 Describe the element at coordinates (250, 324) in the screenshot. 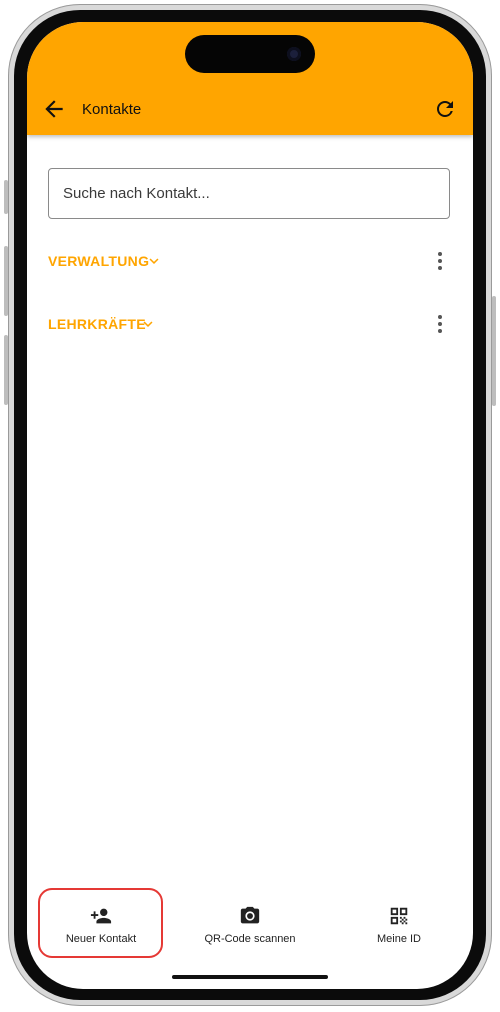

I see `group-lehrkraefte: LEHRKRÄFTE` at that location.